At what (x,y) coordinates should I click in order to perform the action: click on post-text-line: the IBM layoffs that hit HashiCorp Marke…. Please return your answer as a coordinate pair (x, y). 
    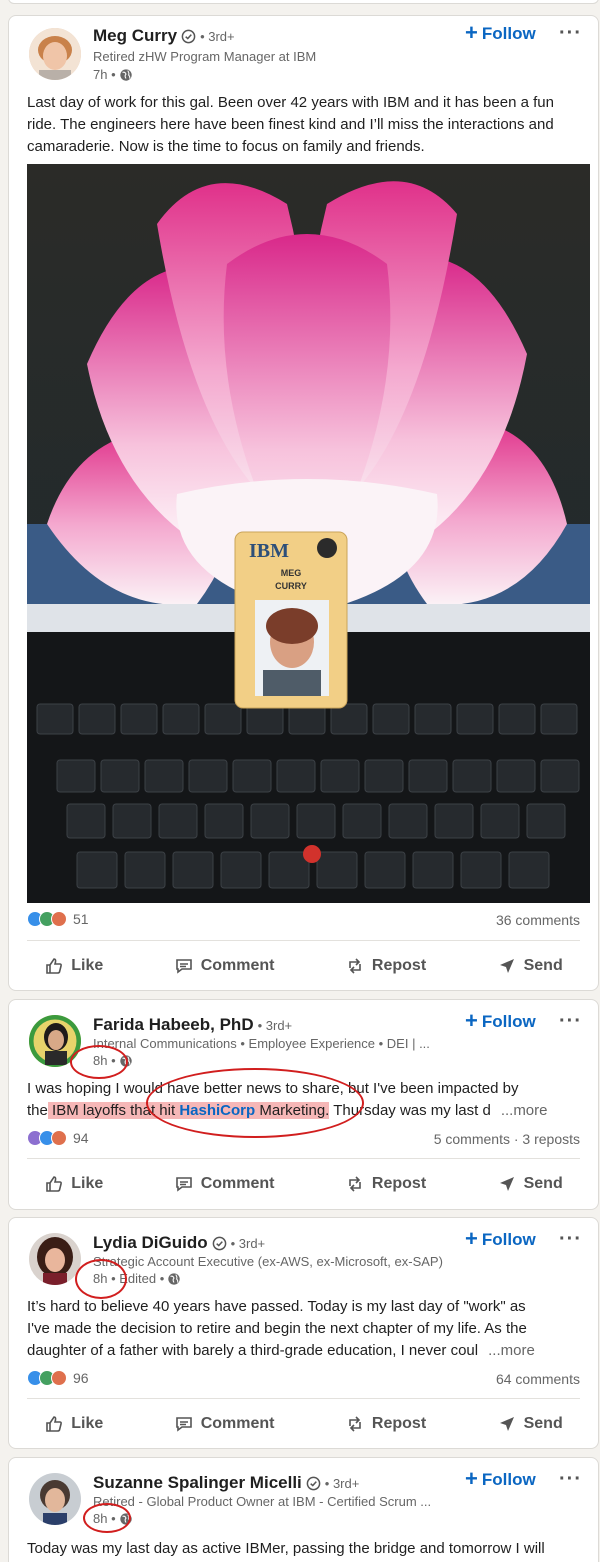
    Looking at the image, I should click on (287, 1110).